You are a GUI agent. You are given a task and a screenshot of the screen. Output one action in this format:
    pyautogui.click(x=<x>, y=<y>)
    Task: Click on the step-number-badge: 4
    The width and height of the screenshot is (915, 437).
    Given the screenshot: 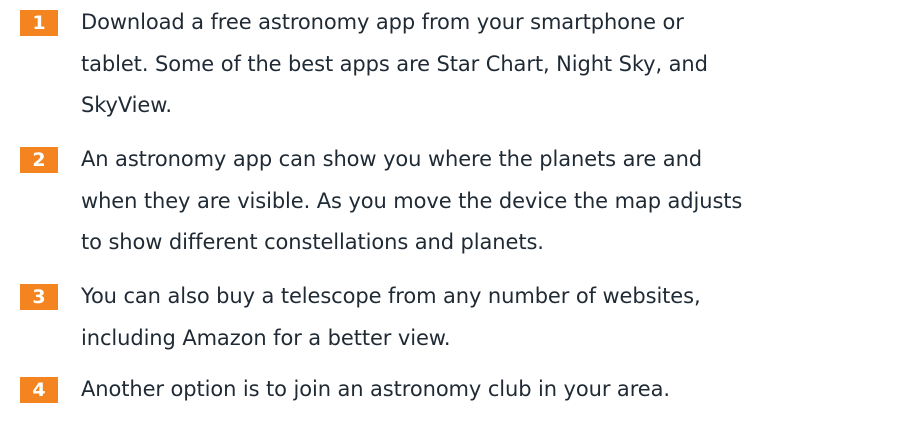 What is the action you would take?
    pyautogui.click(x=39, y=390)
    